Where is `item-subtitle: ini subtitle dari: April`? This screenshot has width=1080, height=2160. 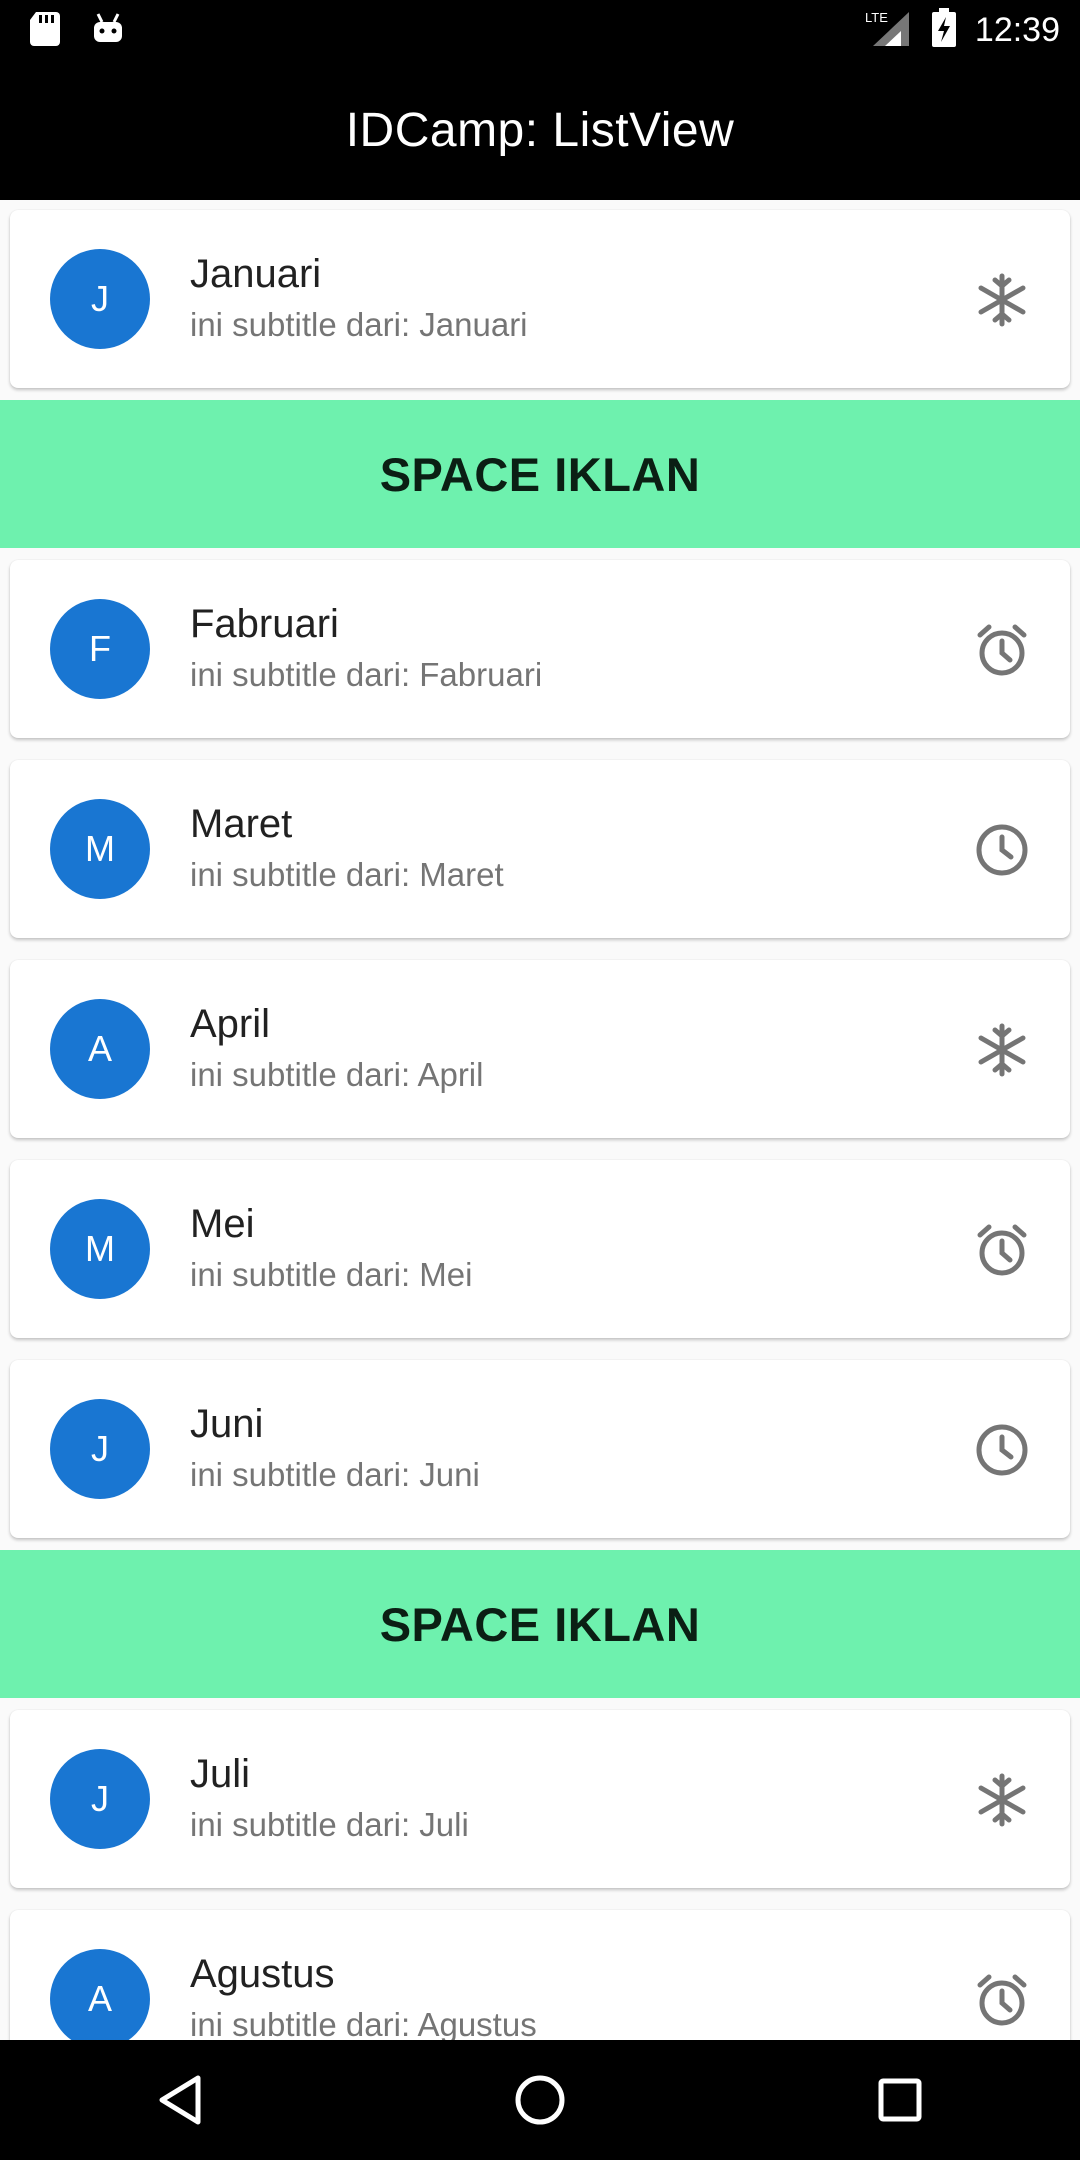 item-subtitle: ini subtitle dari: April is located at coordinates (337, 1074).